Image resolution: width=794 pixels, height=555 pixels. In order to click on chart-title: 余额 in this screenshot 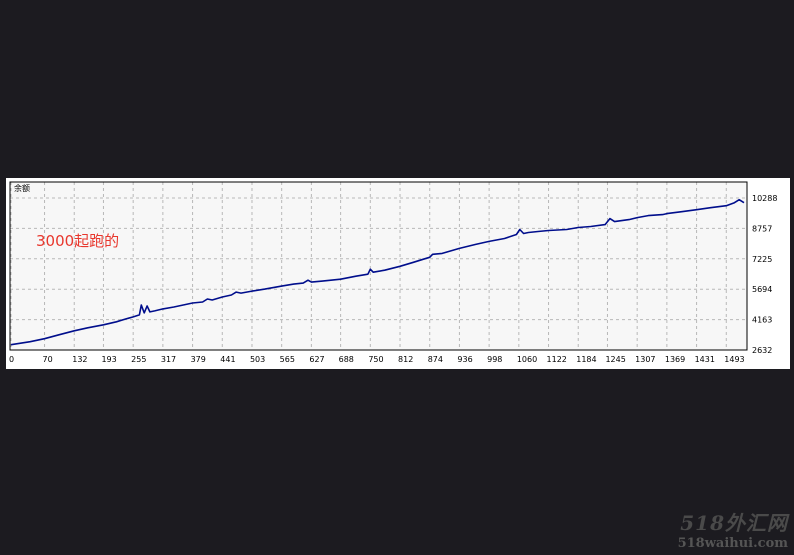, I will do `click(22, 188)`.